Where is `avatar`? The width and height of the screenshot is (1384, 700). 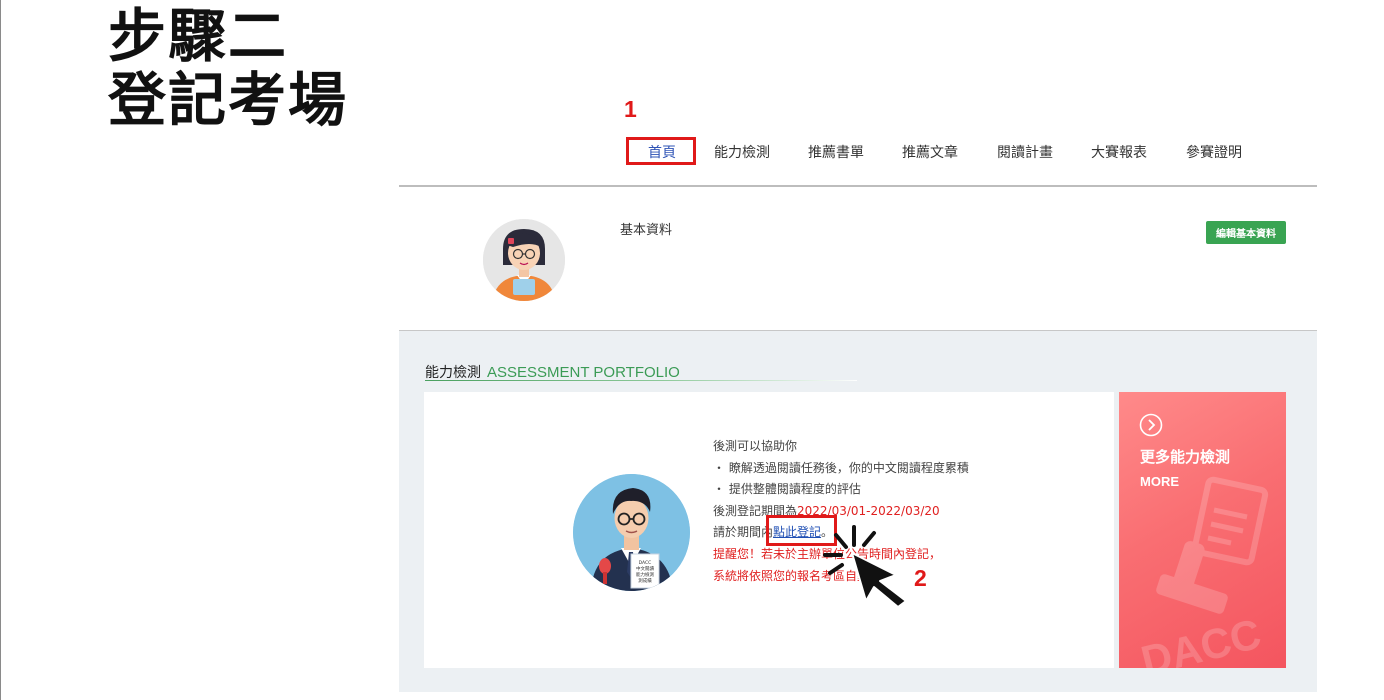
avatar is located at coordinates (524, 260).